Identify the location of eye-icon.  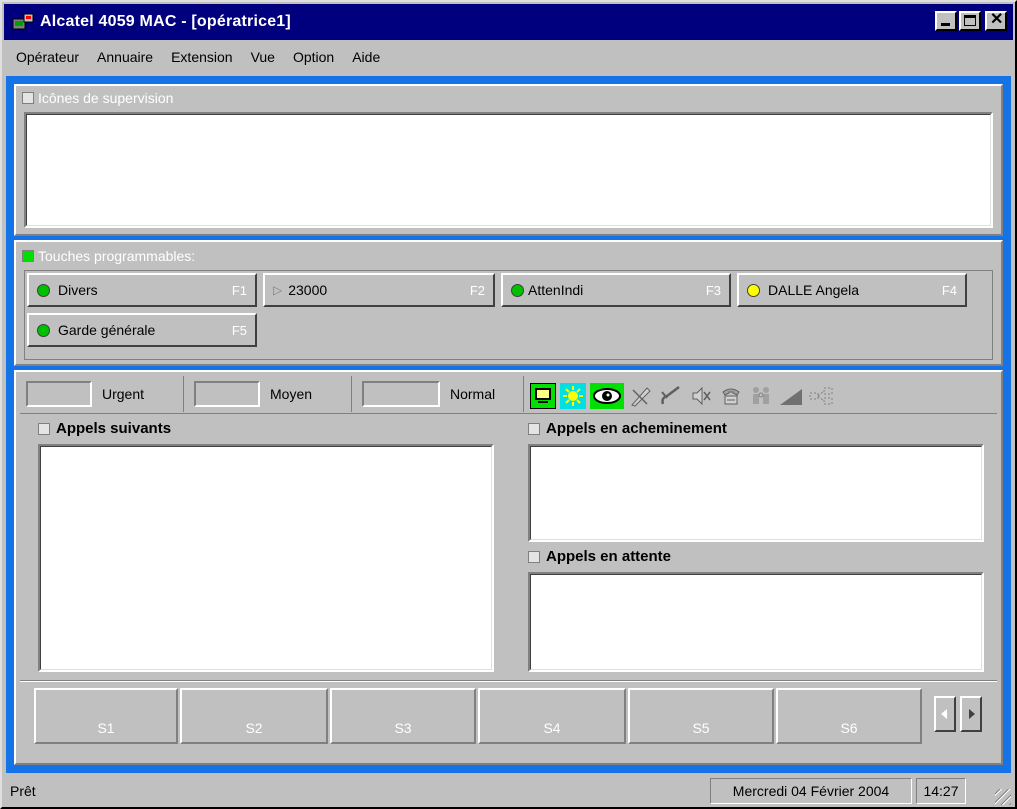
(607, 396).